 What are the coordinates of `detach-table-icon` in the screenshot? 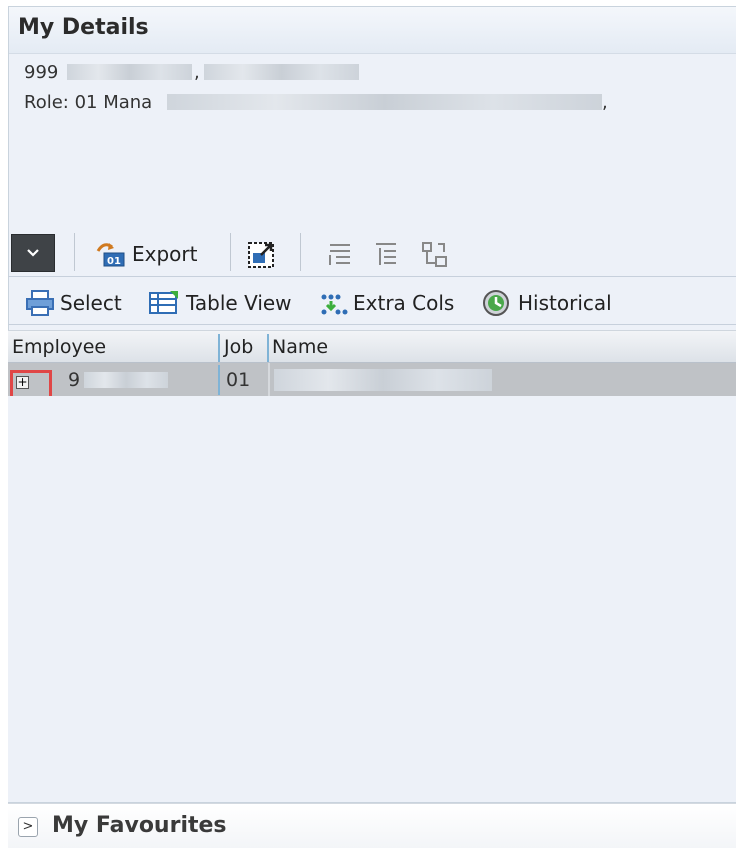 It's located at (261, 255).